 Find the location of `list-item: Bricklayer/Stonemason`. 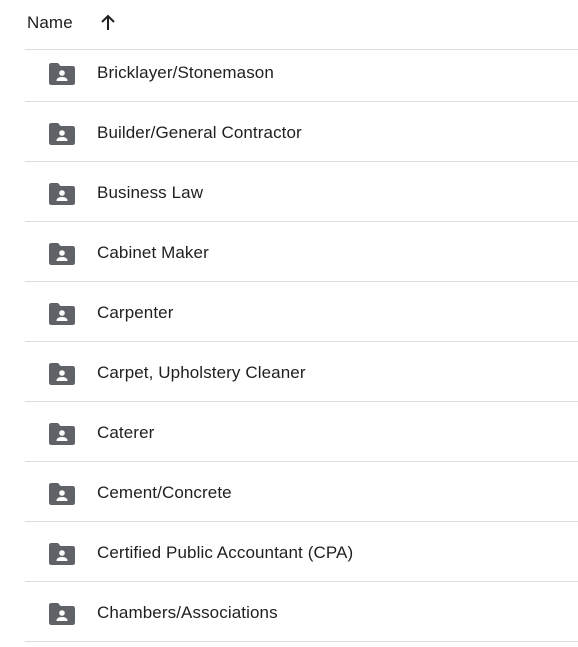

list-item: Bricklayer/Stonemason is located at coordinates (301, 76).